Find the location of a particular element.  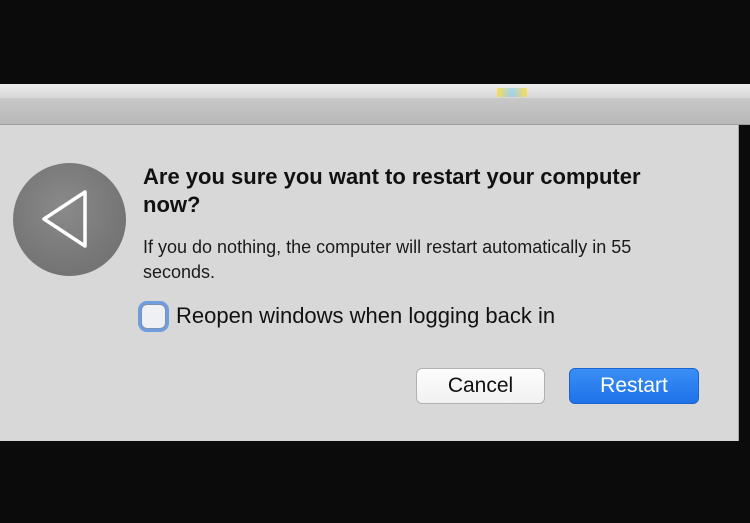

restart-button: Restart is located at coordinates (634, 386).